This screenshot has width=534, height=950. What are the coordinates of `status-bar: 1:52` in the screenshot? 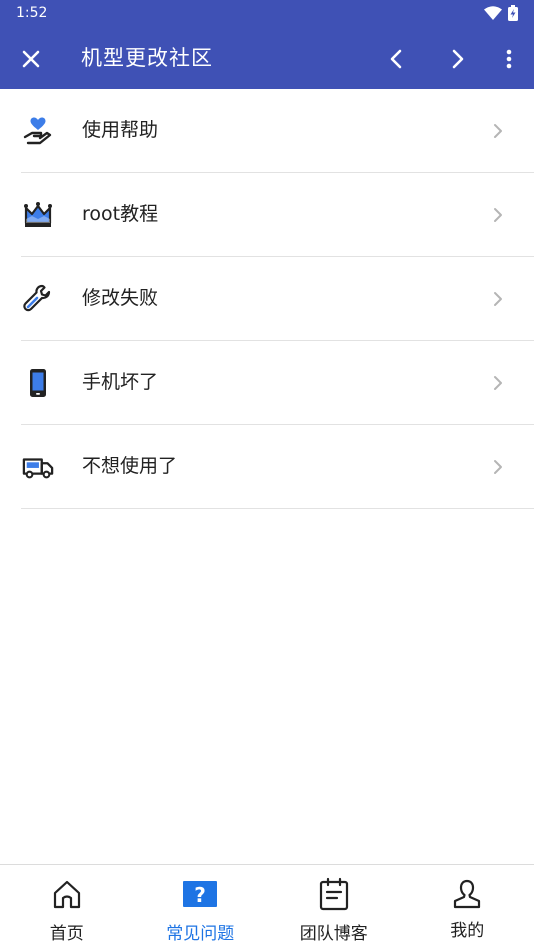 It's located at (267, 14).